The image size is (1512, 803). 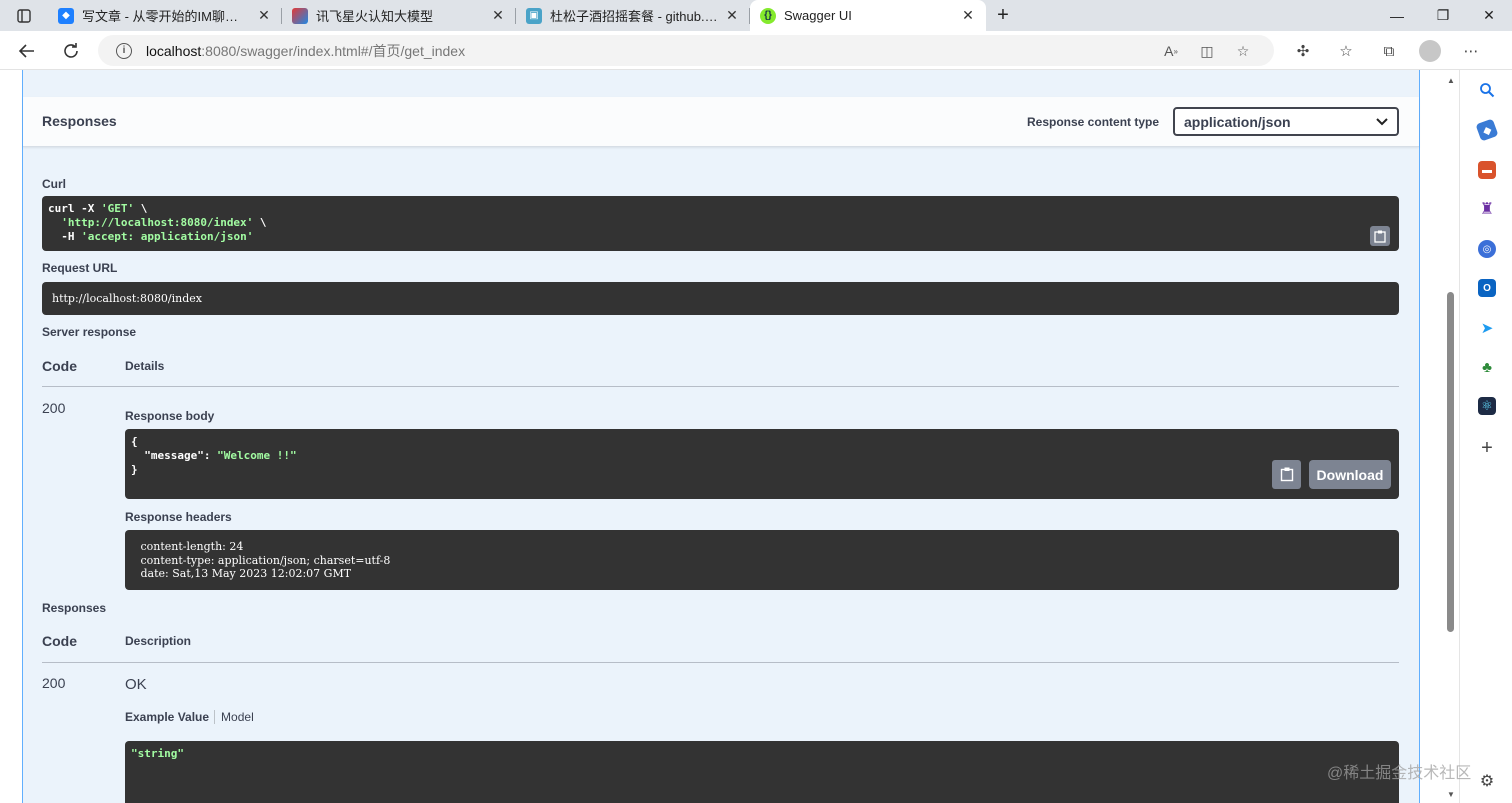 I want to click on favorites-icon: ☆, so click(x=1346, y=51).